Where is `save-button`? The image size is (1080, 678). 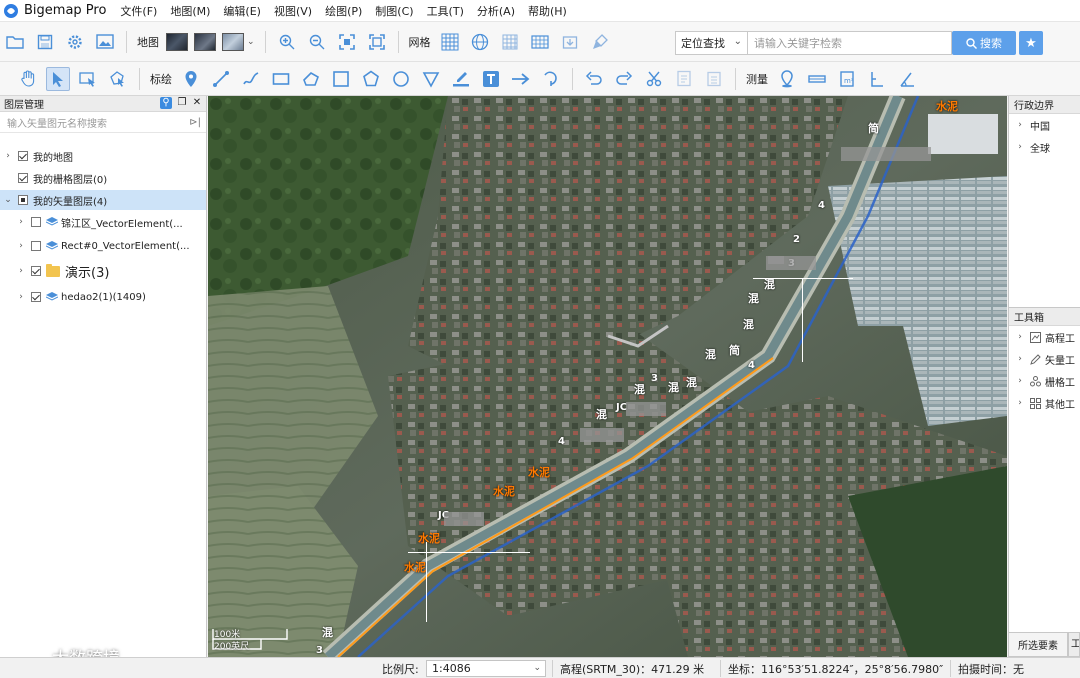
save-button is located at coordinates (45, 42).